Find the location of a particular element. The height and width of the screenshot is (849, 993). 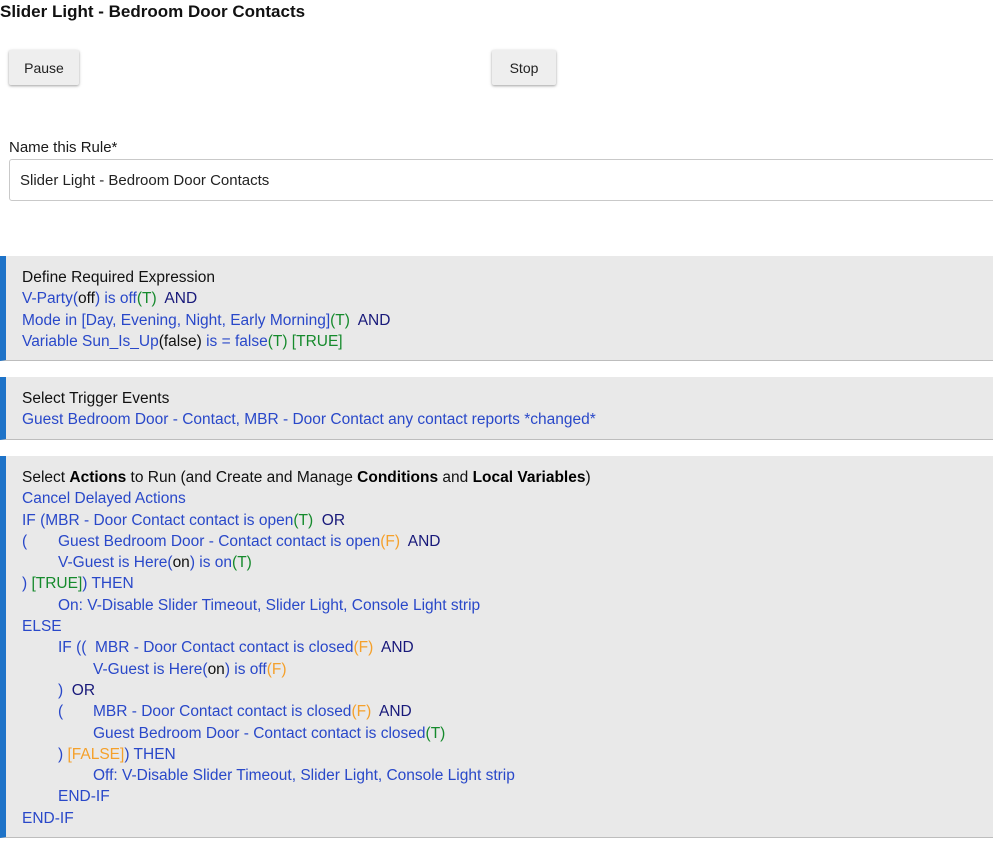

rule-name-input is located at coordinates (501, 180).